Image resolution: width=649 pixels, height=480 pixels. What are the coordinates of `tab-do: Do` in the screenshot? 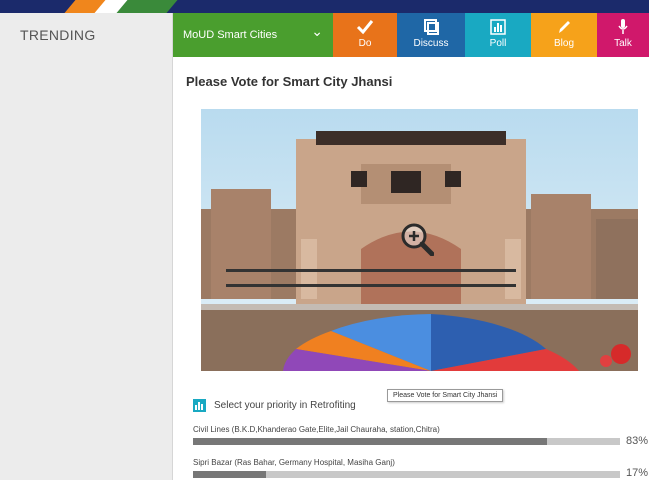 It's located at (365, 35).